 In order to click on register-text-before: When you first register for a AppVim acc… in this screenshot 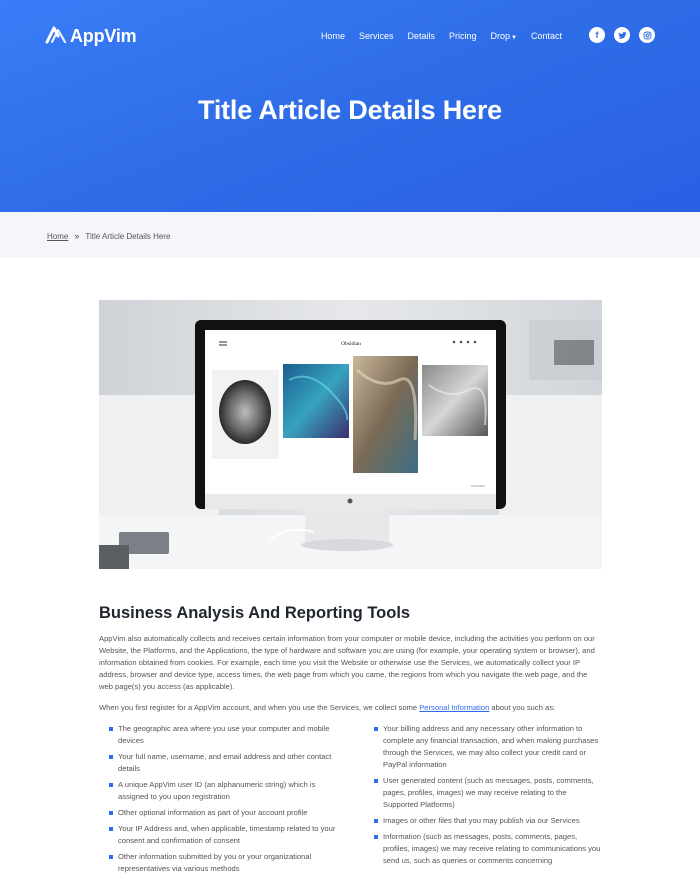, I will do `click(259, 707)`.